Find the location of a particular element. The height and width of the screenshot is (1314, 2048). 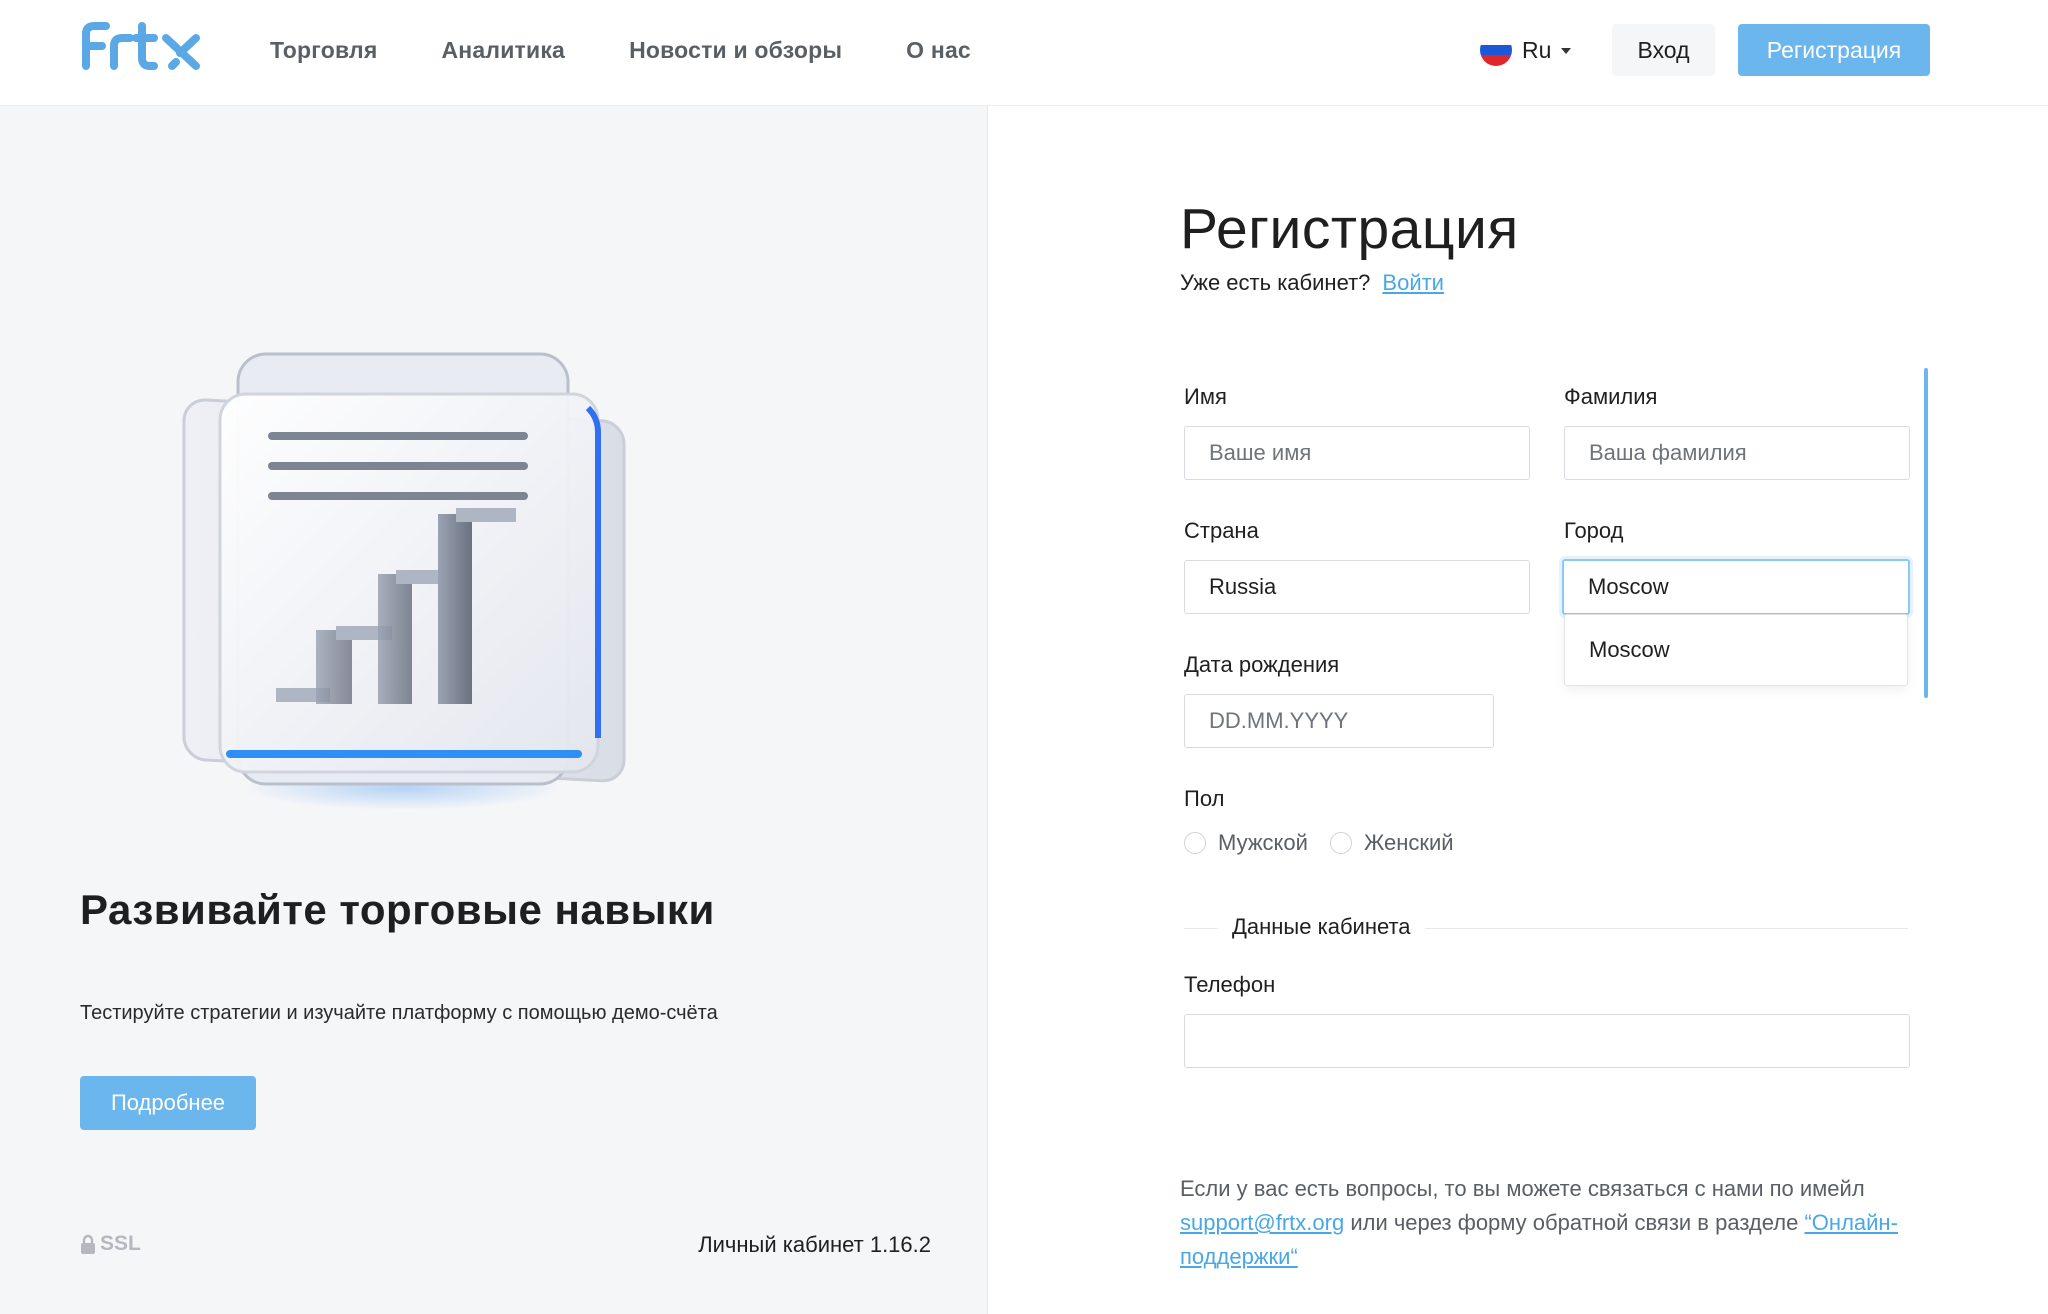

gender-label: Пол is located at coordinates (1204, 798).